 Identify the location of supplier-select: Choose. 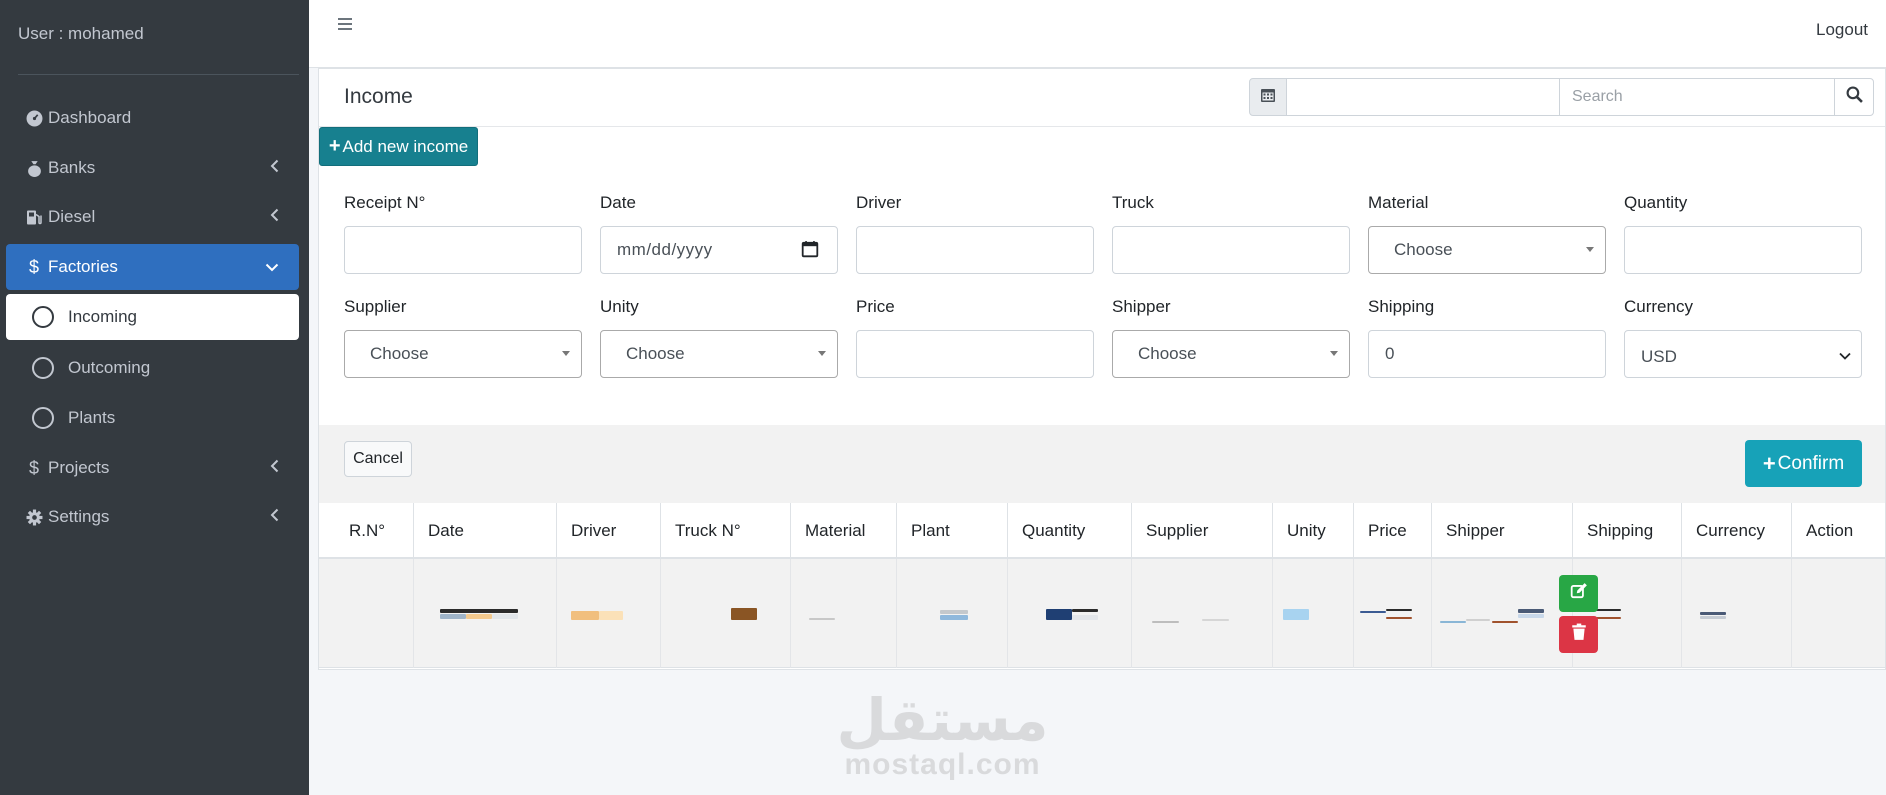
(463, 354).